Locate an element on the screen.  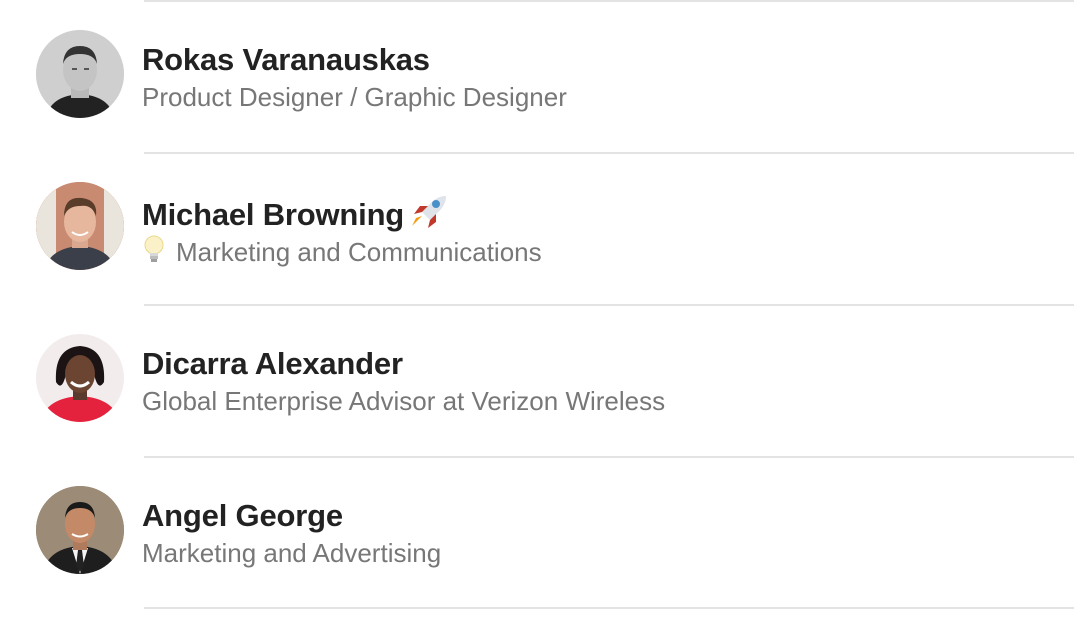
lightbulb-icon is located at coordinates (154, 252).